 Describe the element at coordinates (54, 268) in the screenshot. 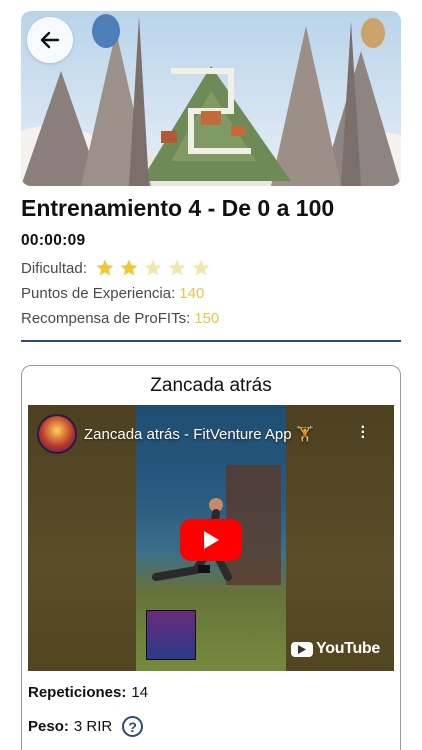

I see `difficulty-label: Dificultad:` at that location.